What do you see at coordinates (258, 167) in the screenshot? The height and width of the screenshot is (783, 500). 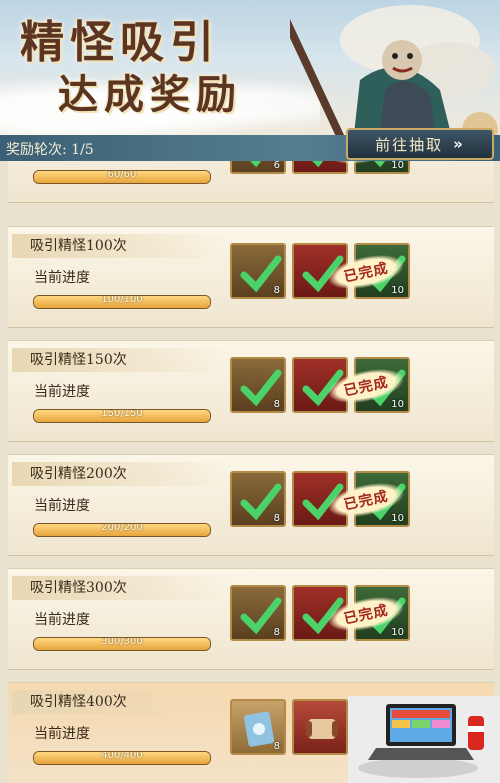 I see `reward-item-1: 6` at bounding box center [258, 167].